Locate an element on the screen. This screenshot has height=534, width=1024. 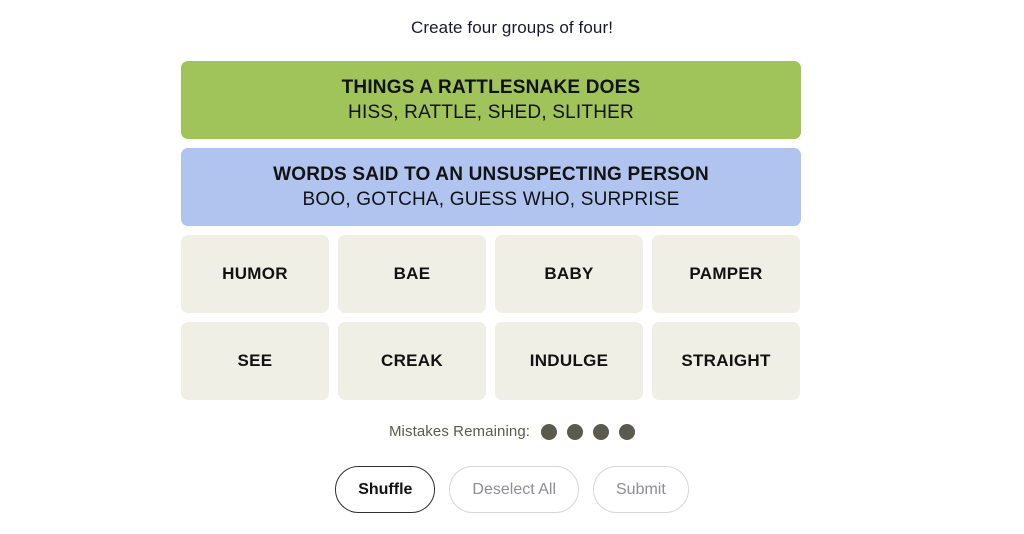
word-tile: BABY is located at coordinates (569, 274).